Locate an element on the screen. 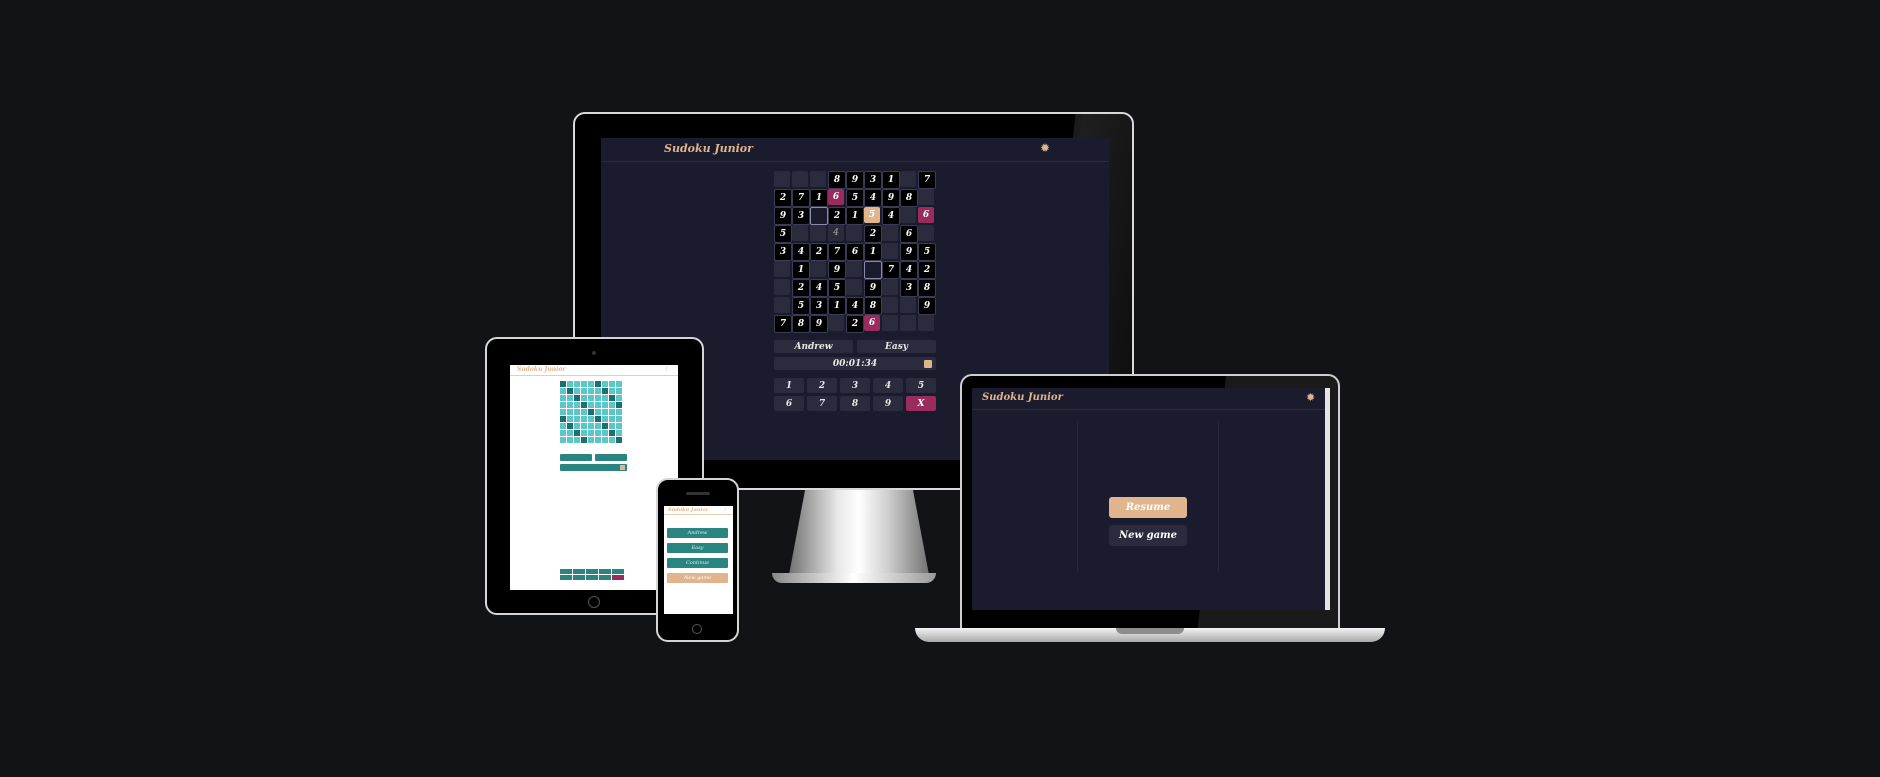 Image resolution: width=1880 pixels, height=777 pixels. player-name-button: Andrew is located at coordinates (697, 533).